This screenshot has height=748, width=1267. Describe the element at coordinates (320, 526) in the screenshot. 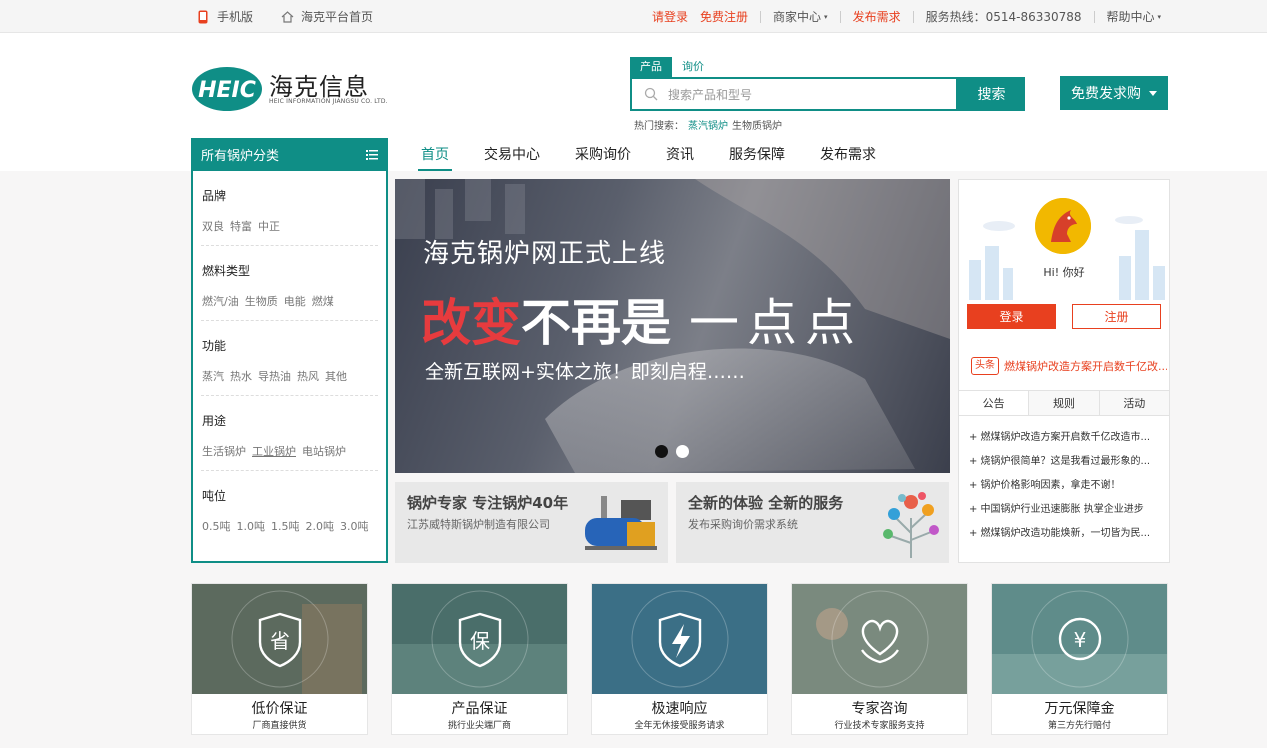

I see `category-link: 2.0吨` at that location.